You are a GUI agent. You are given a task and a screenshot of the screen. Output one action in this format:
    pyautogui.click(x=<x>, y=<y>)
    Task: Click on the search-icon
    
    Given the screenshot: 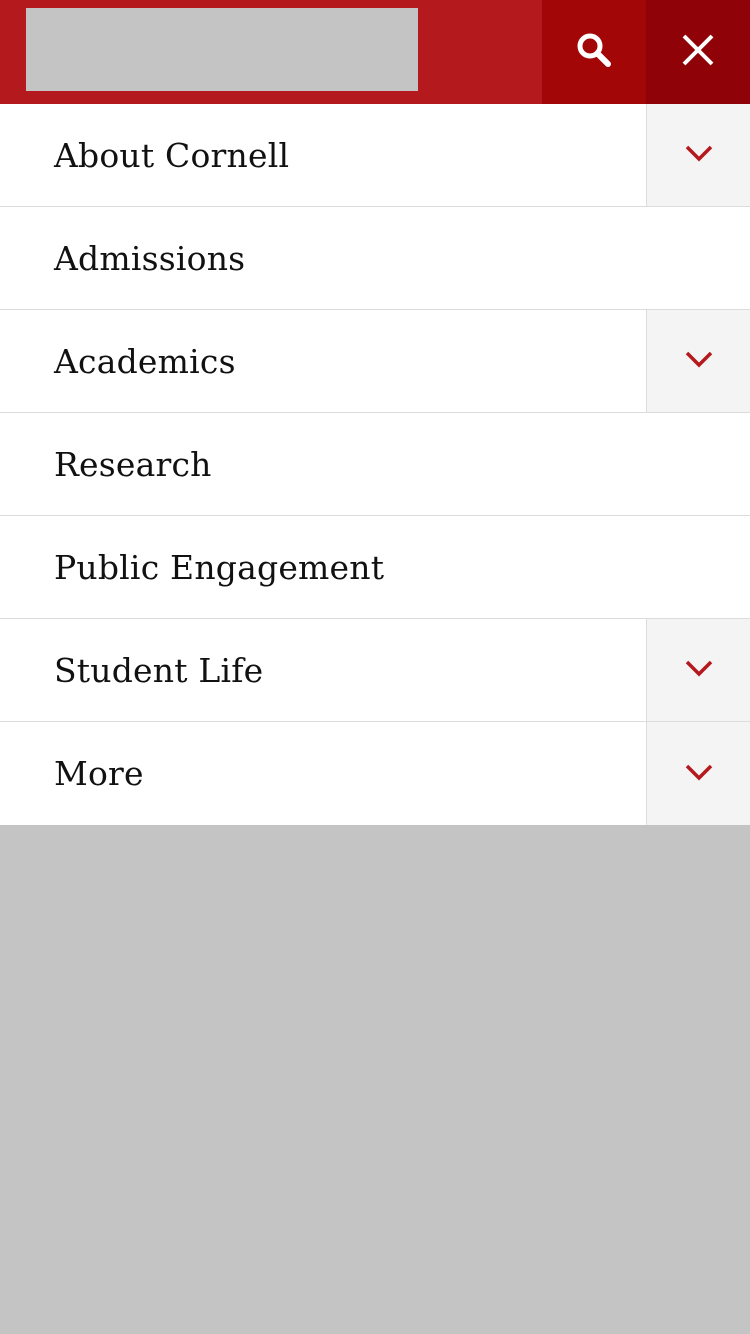 What is the action you would take?
    pyautogui.click(x=594, y=52)
    